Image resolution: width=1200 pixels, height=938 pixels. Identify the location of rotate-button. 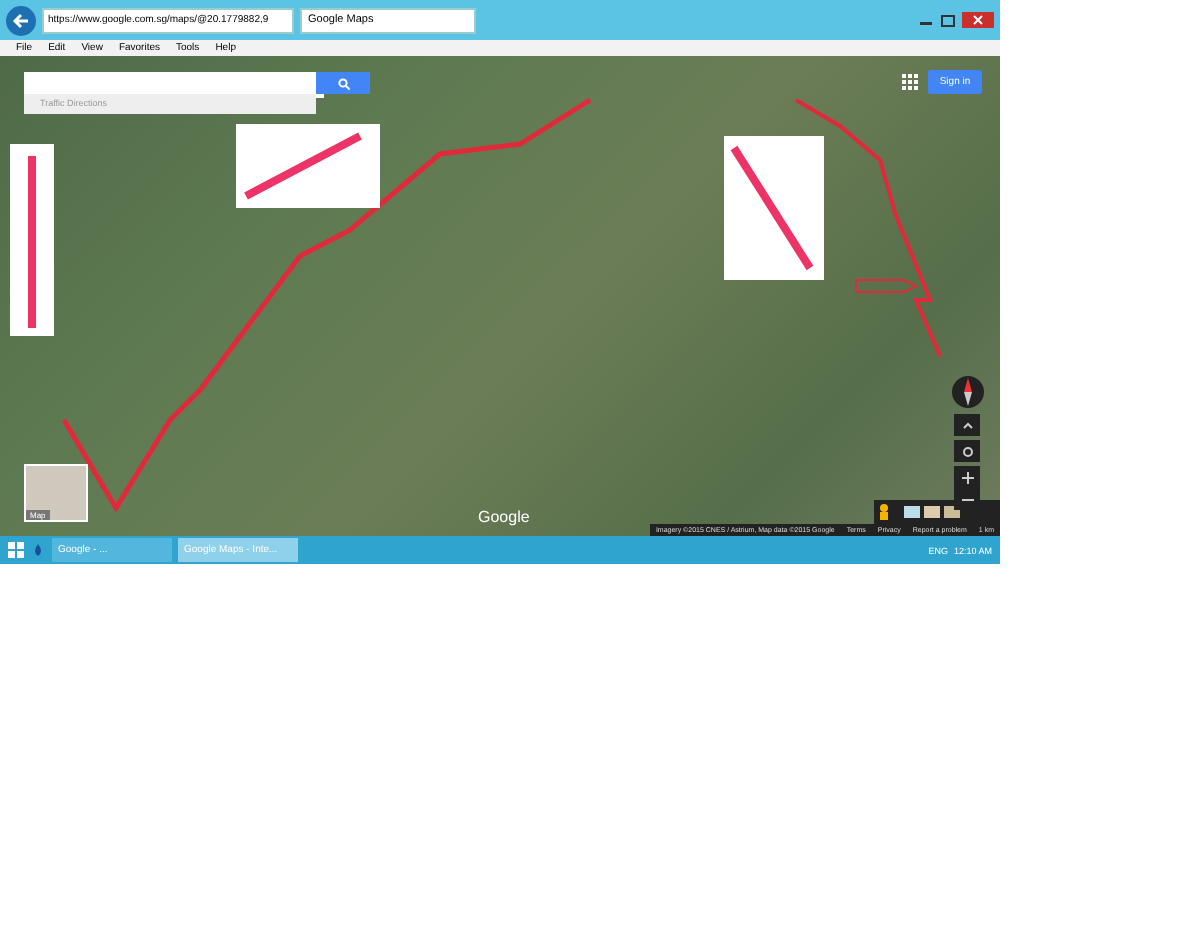
(967, 451).